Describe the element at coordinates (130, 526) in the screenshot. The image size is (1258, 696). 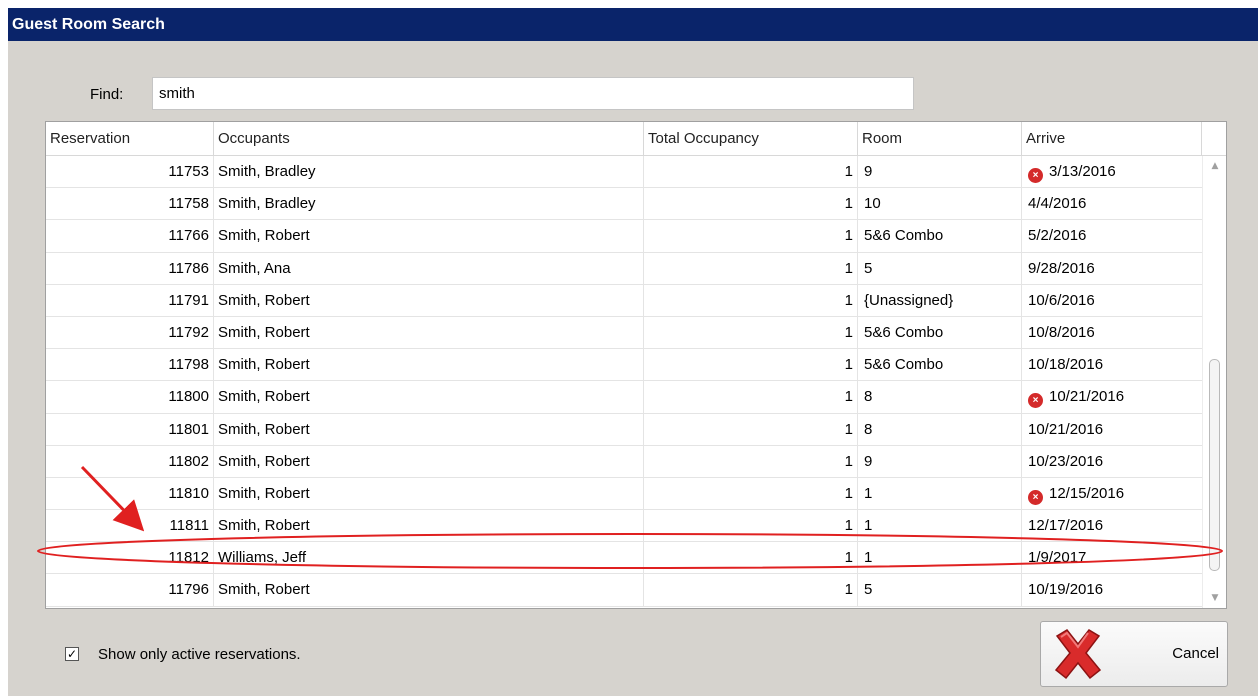
I see `reservation-cell: 11811` at that location.